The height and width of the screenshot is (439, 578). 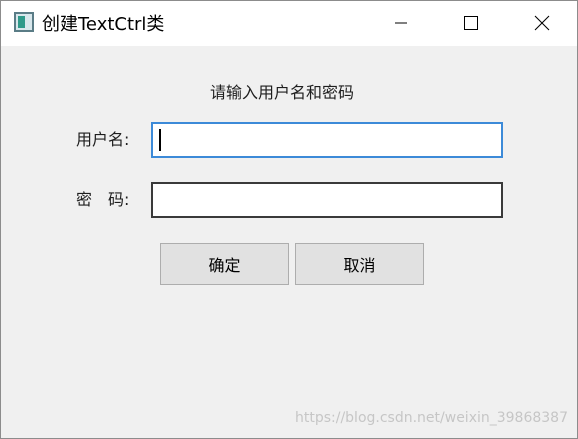 I want to click on cancel-button: 取消, so click(x=359, y=264).